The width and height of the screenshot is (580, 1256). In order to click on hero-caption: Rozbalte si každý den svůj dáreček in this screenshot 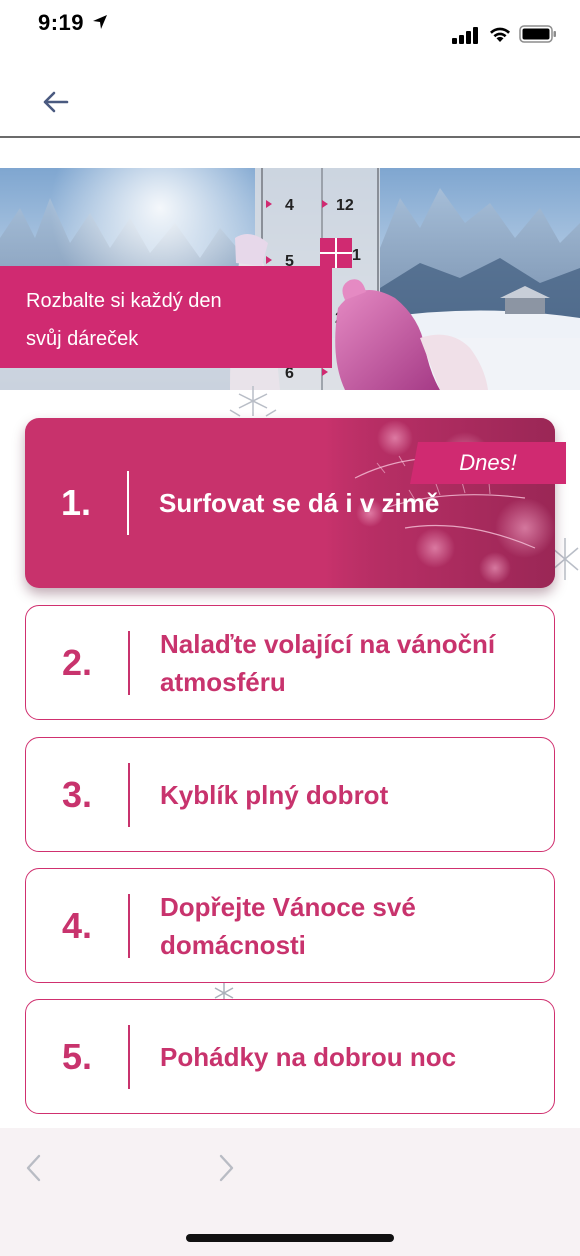, I will do `click(166, 317)`.